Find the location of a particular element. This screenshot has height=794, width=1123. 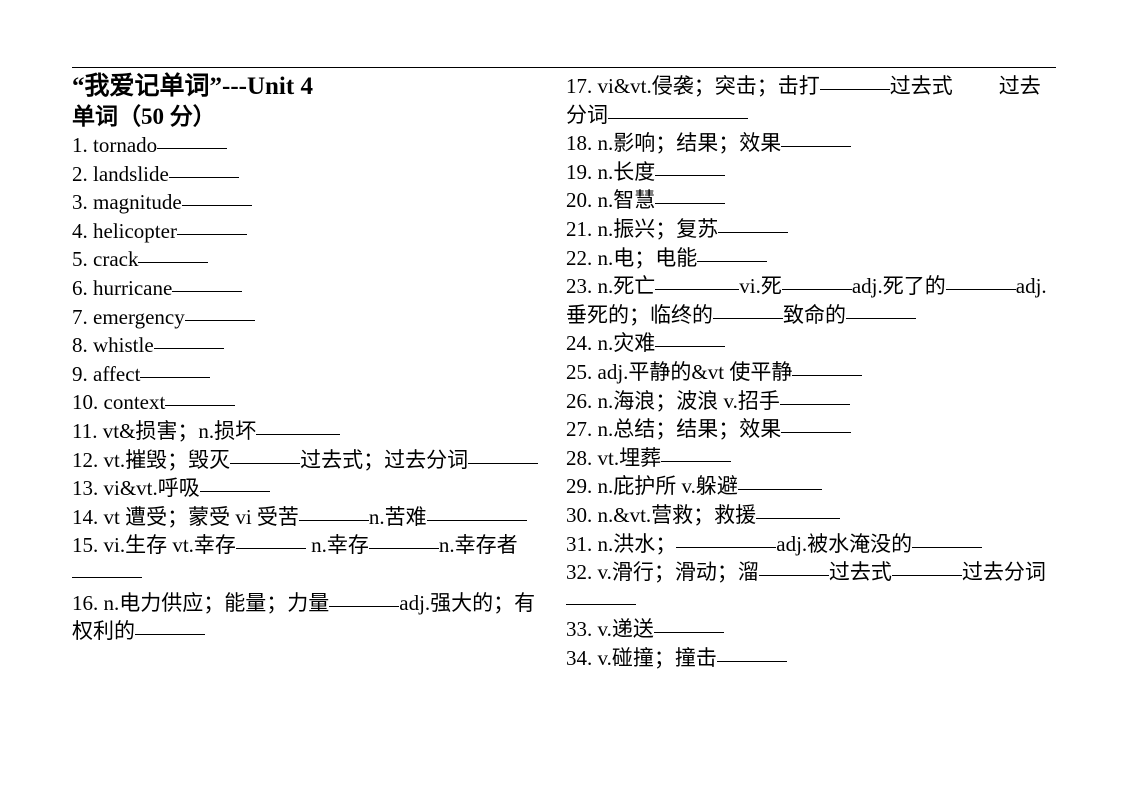

list-item: 2. landslide is located at coordinates (314, 174).